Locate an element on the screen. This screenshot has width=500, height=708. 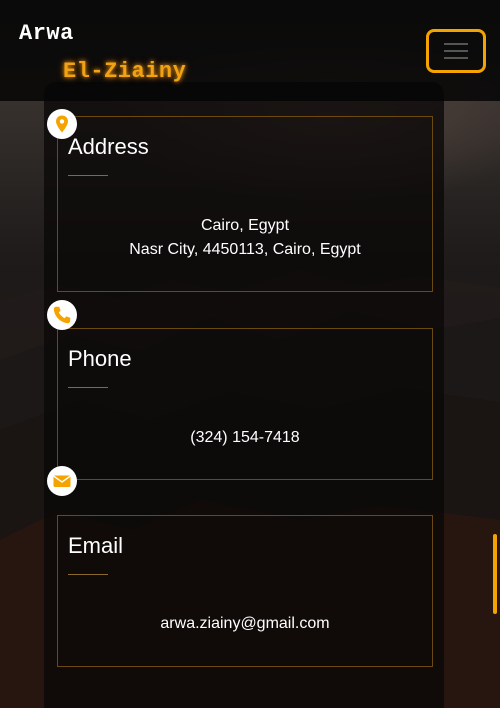
map-pin-icon is located at coordinates (62, 124).